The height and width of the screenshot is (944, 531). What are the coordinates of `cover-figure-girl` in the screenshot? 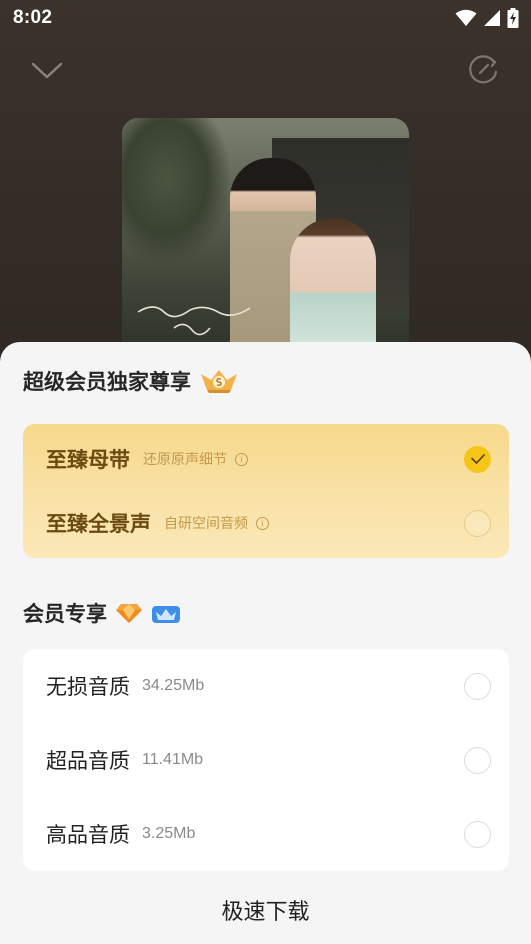 It's located at (333, 288).